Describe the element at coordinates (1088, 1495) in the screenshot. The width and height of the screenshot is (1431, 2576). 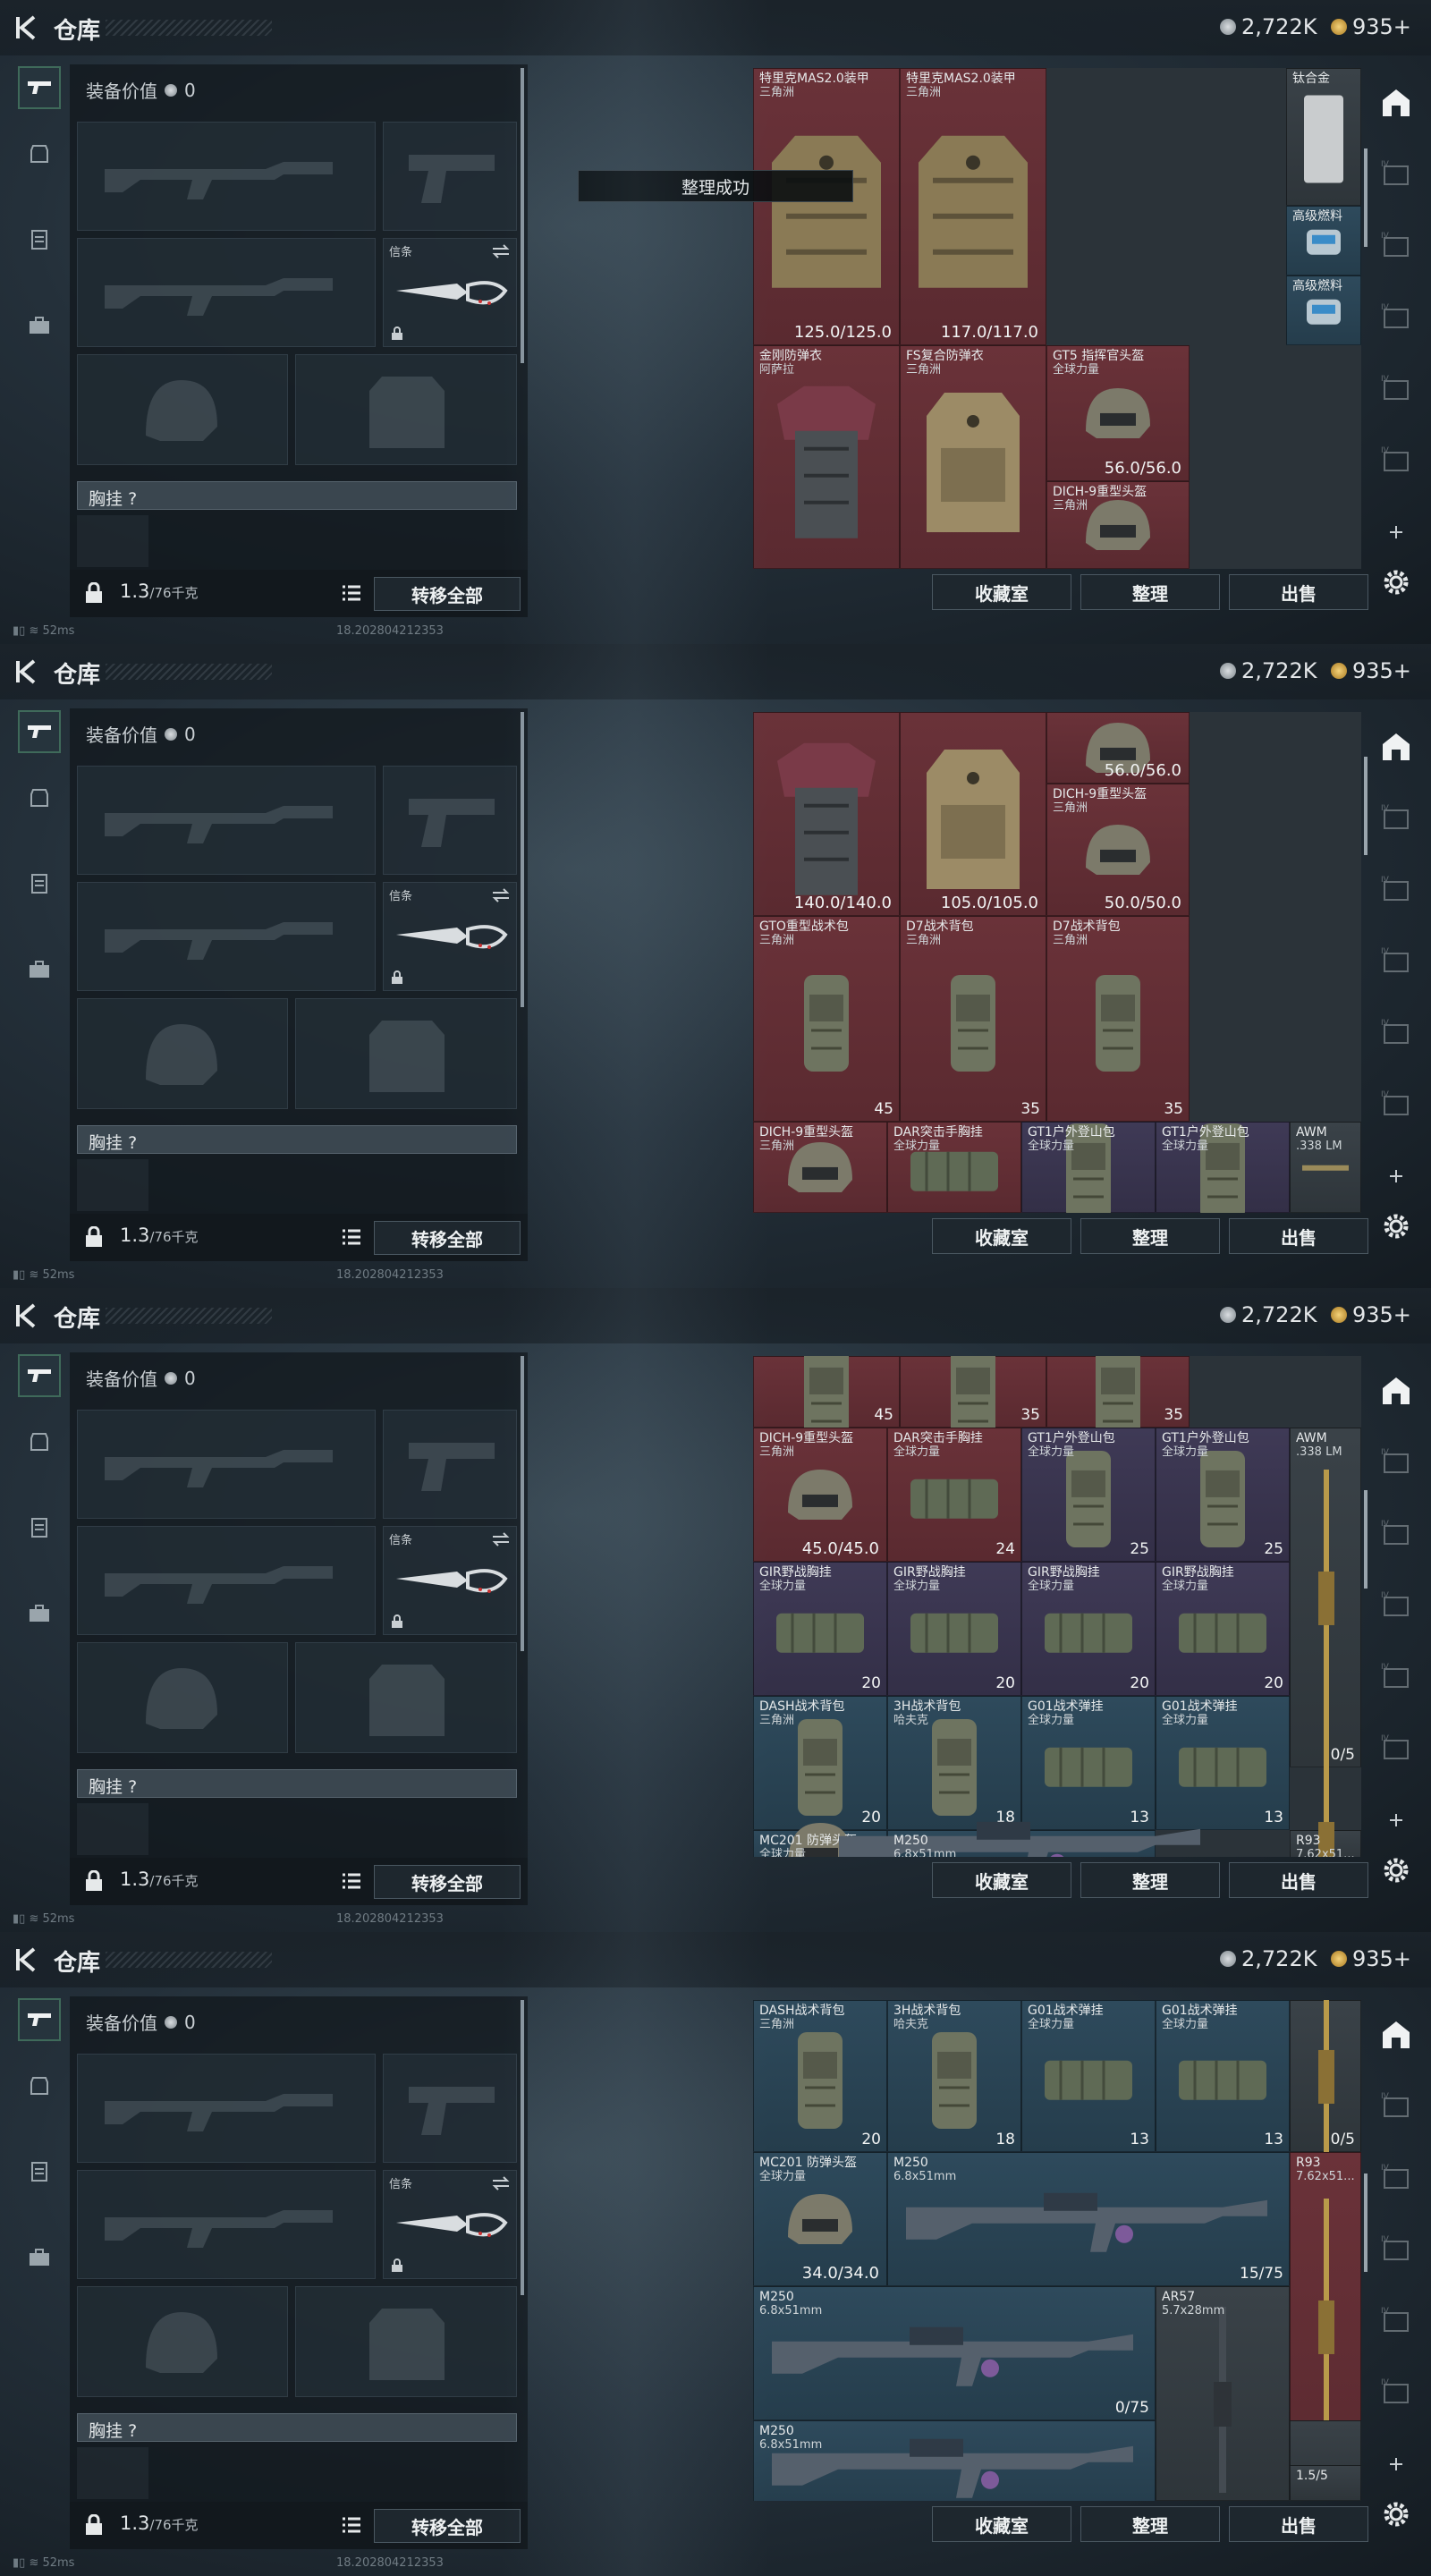
I see `stash-item: GT1户外登山包 全球力量 25` at that location.